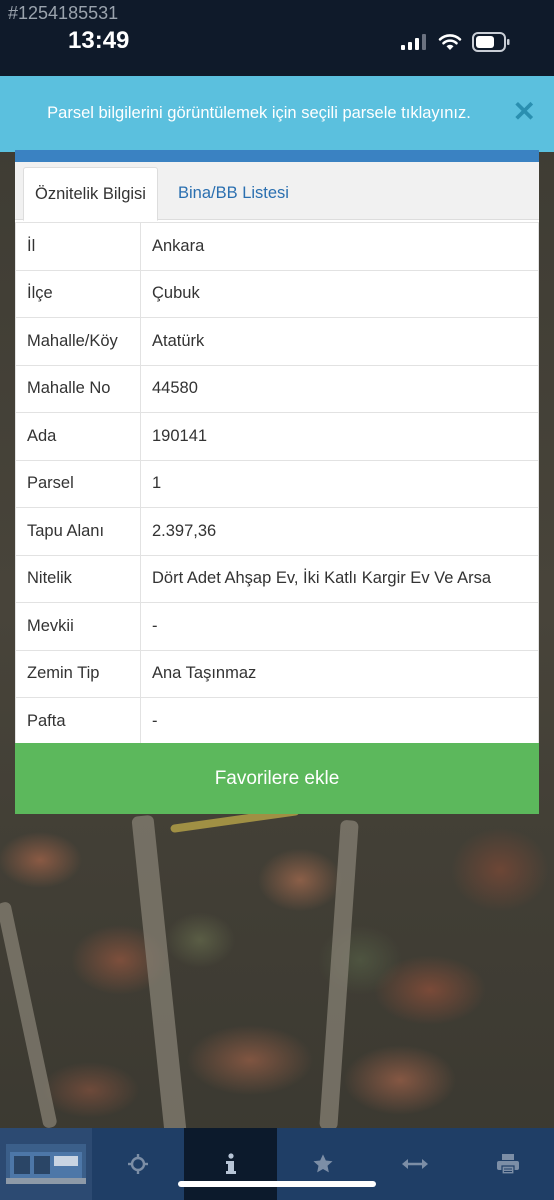 The width and height of the screenshot is (554, 1200). What do you see at coordinates (339, 293) in the screenshot?
I see `attr-value: Çubuk` at bounding box center [339, 293].